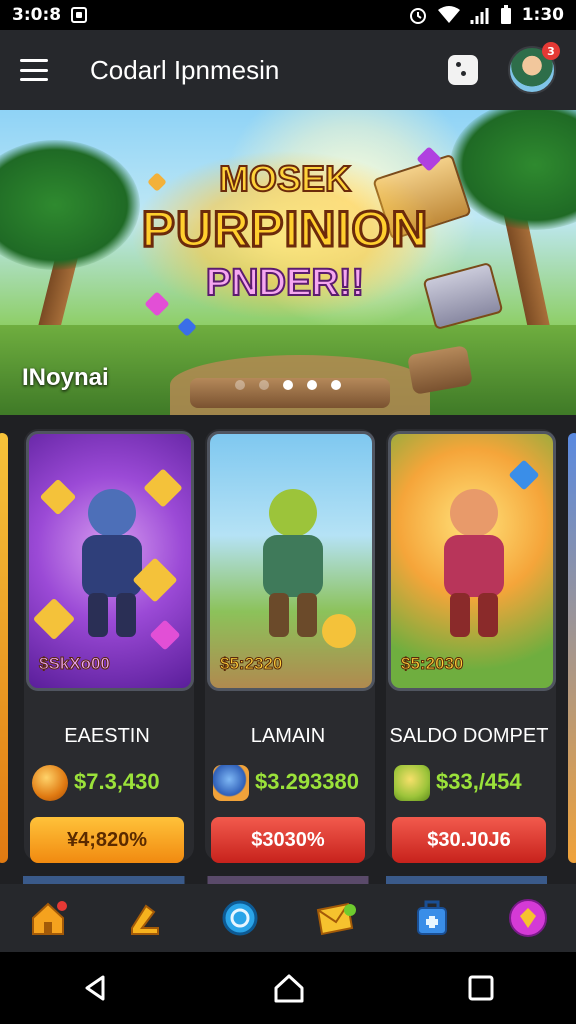  I want to click on game-card: $5:2320 LAMAIN $3.293380 $3030%, so click(290, 646).